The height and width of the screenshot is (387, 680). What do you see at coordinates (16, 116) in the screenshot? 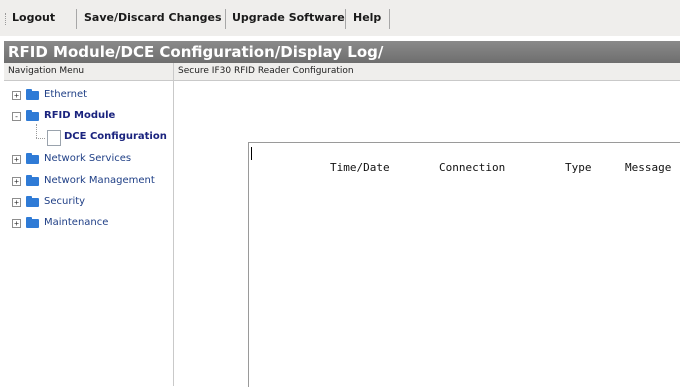
I see `collapse-icon: -` at bounding box center [16, 116].